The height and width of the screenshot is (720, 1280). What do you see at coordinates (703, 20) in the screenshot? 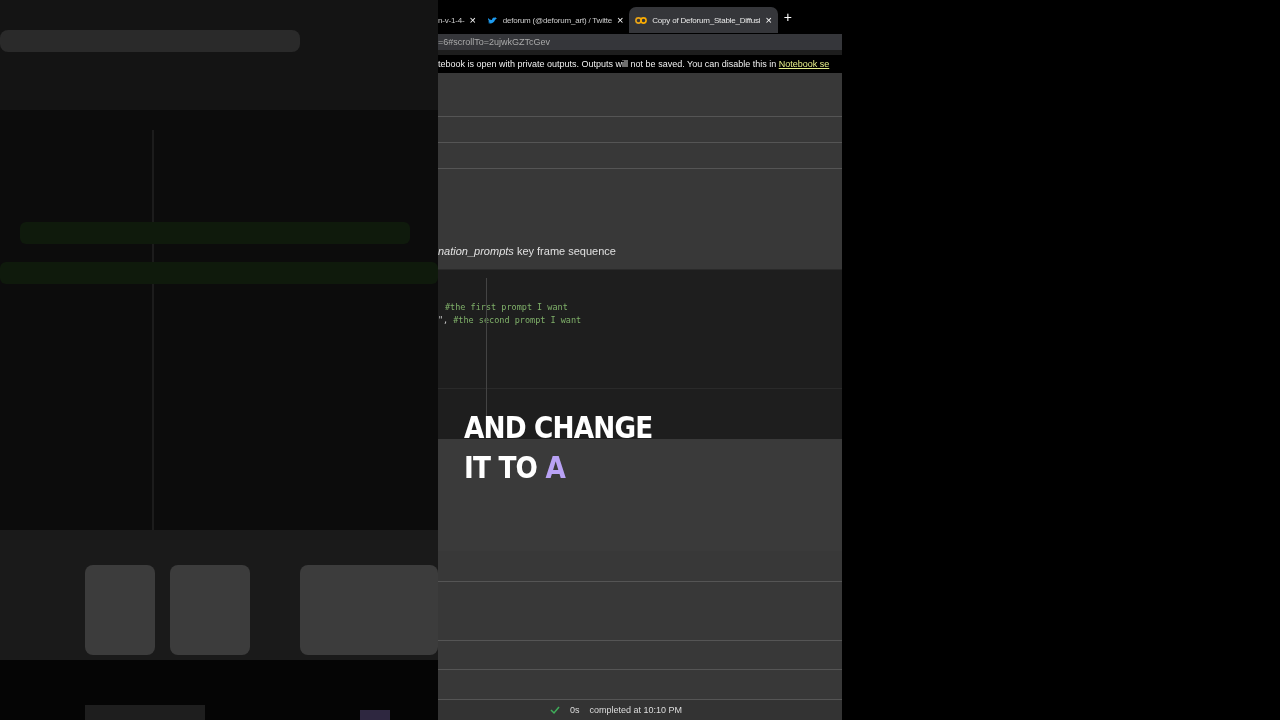
I see `browser-tab: Copy of Deforum_Stable_Diffusi ×` at bounding box center [703, 20].